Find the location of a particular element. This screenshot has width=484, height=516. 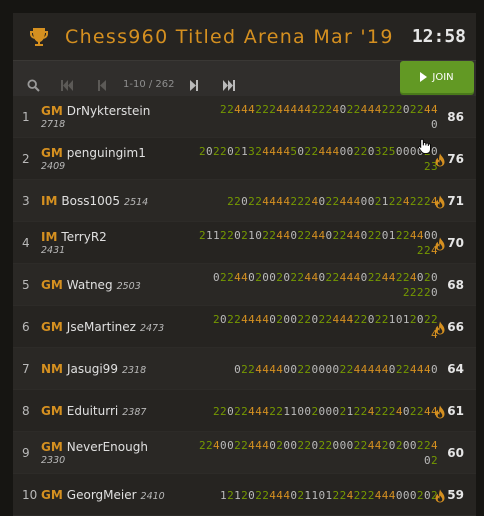

player-name-line: GM DrNykterstein is located at coordinates (95, 111).